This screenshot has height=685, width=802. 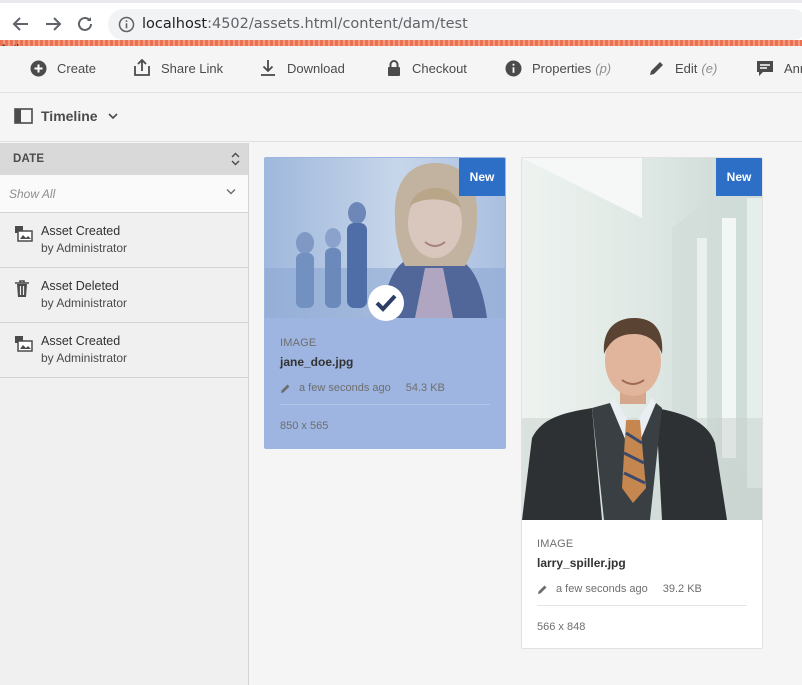 What do you see at coordinates (38, 68) in the screenshot?
I see `add-circle-icon` at bounding box center [38, 68].